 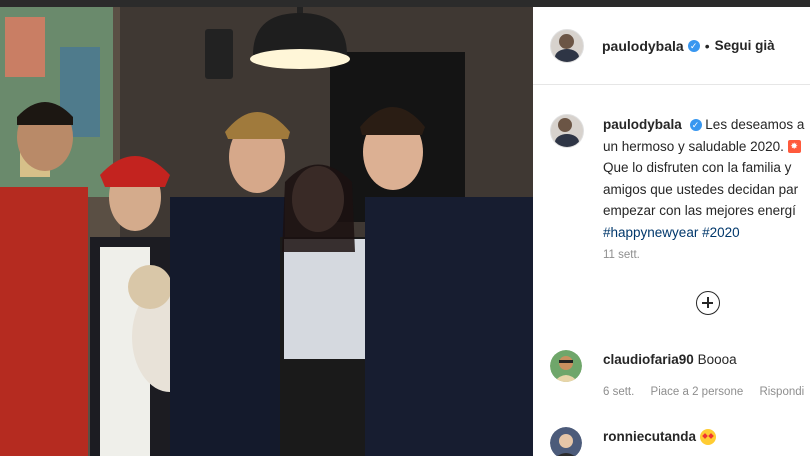 I want to click on author-avatar, so click(x=567, y=45).